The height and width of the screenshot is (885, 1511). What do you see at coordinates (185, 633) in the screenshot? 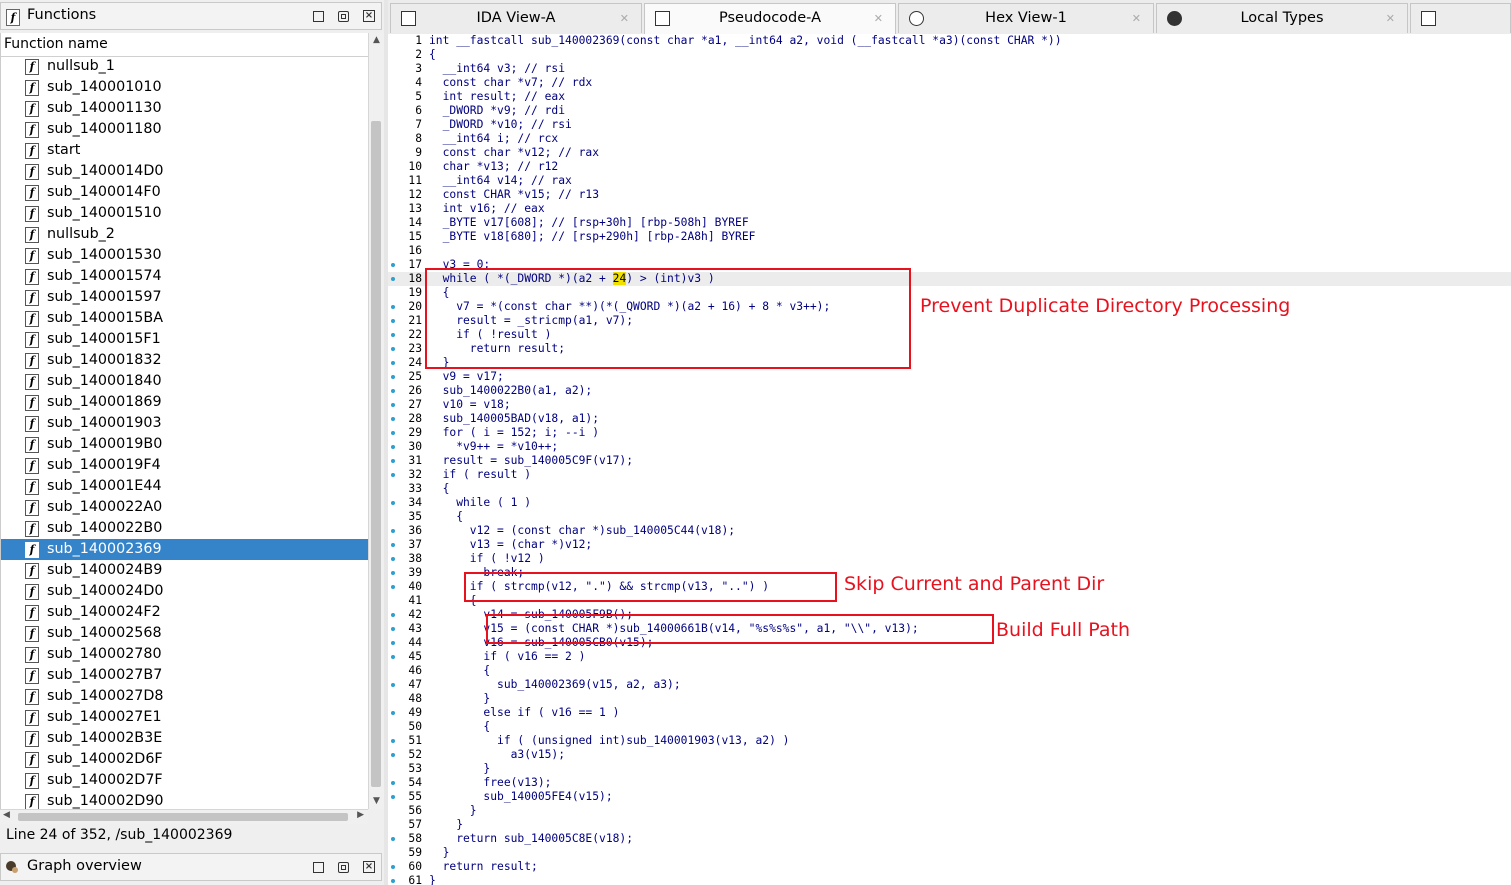
I see `function-list-item: f sub_140002568` at bounding box center [185, 633].